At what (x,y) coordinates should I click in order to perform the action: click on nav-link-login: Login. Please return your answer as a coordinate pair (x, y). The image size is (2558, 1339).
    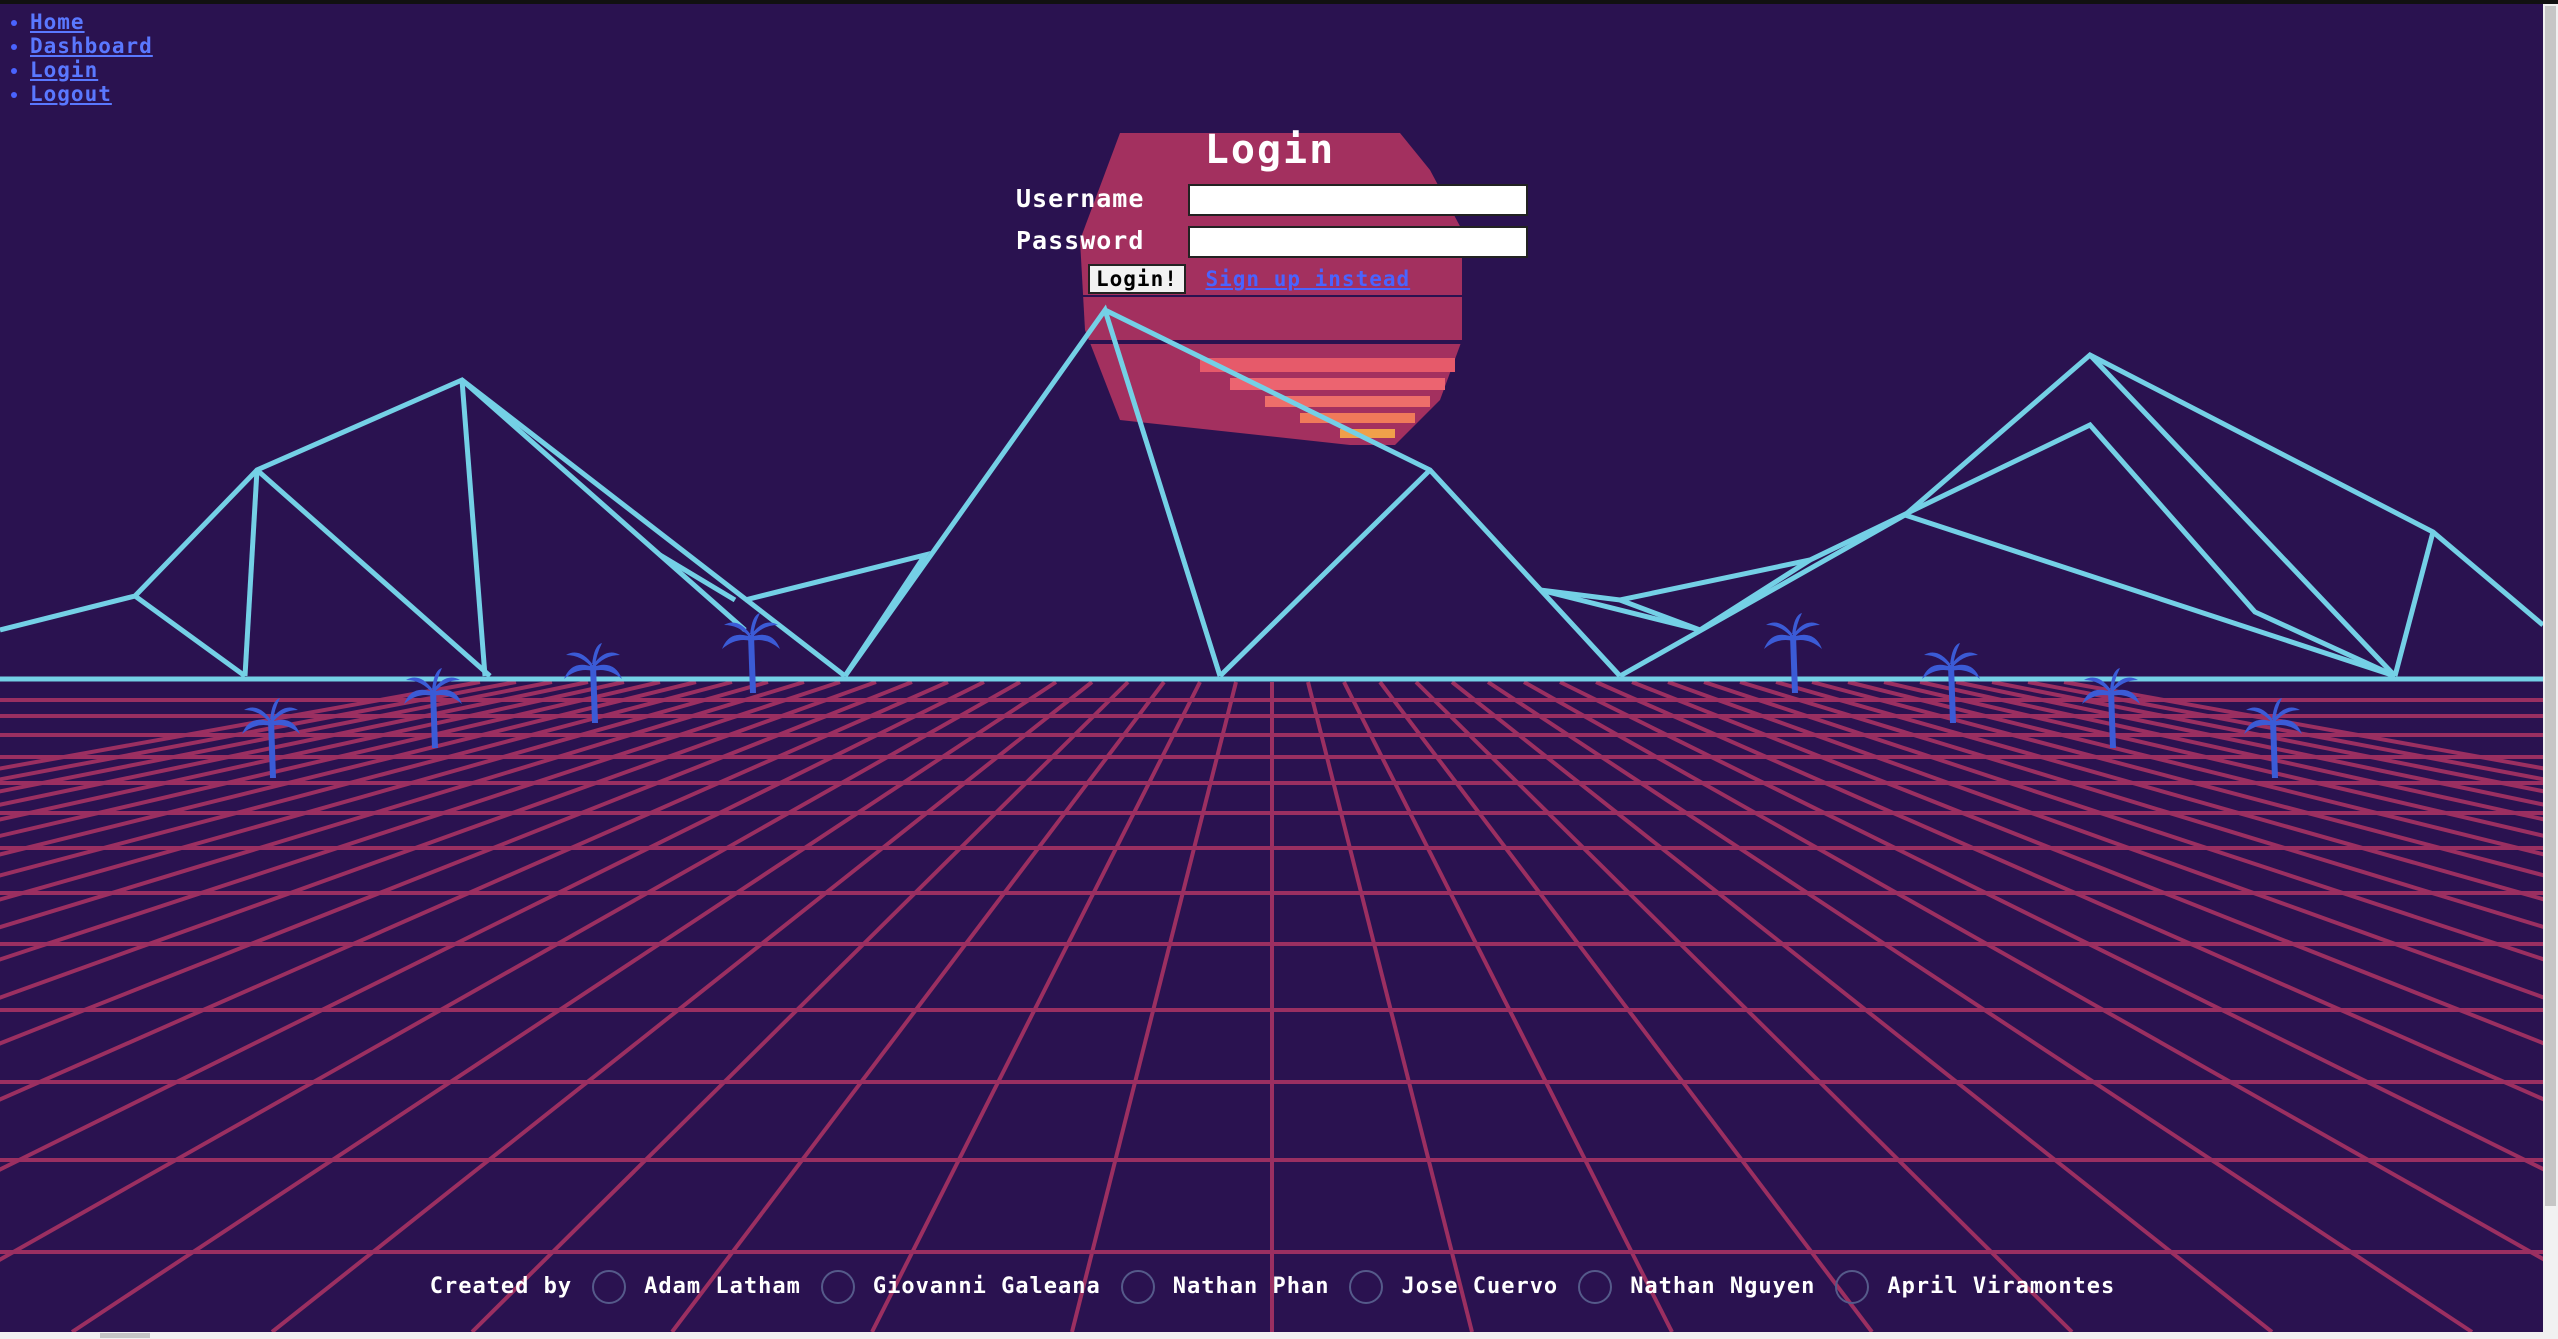
    Looking at the image, I should click on (64, 70).